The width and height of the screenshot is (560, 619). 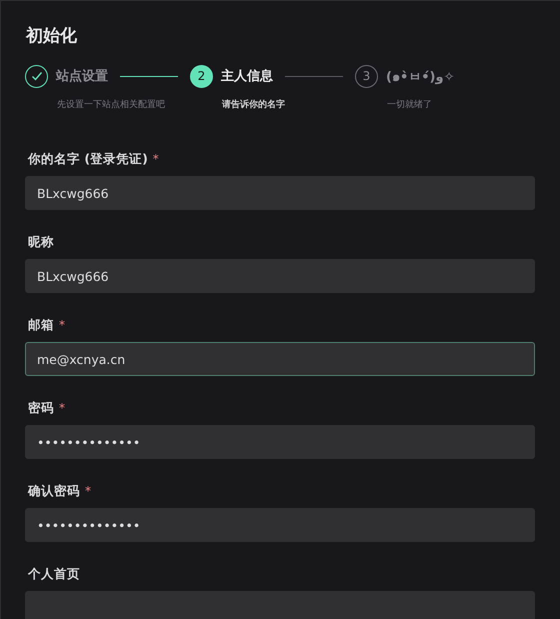 I want to click on step-title: (๑•̀ㅂ•́)و✧, so click(x=420, y=77).